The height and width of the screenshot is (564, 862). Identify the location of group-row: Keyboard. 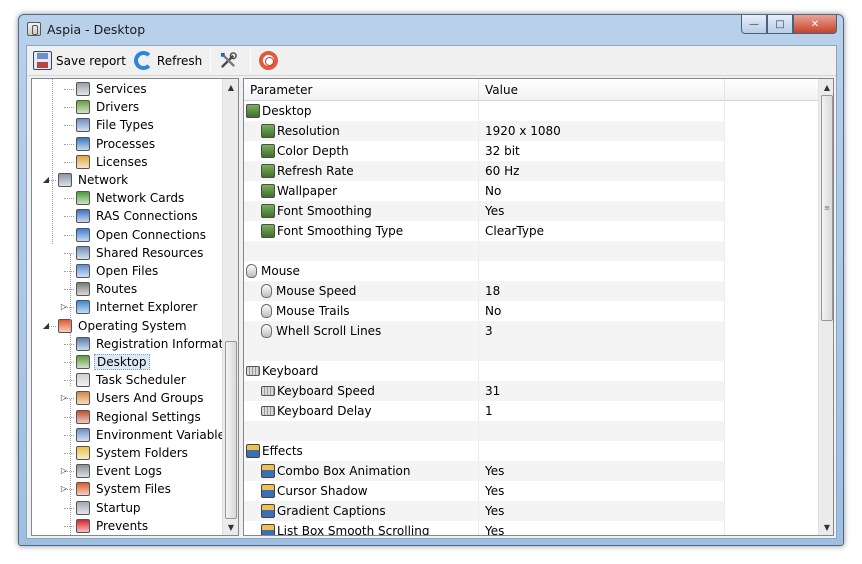
(531, 371).